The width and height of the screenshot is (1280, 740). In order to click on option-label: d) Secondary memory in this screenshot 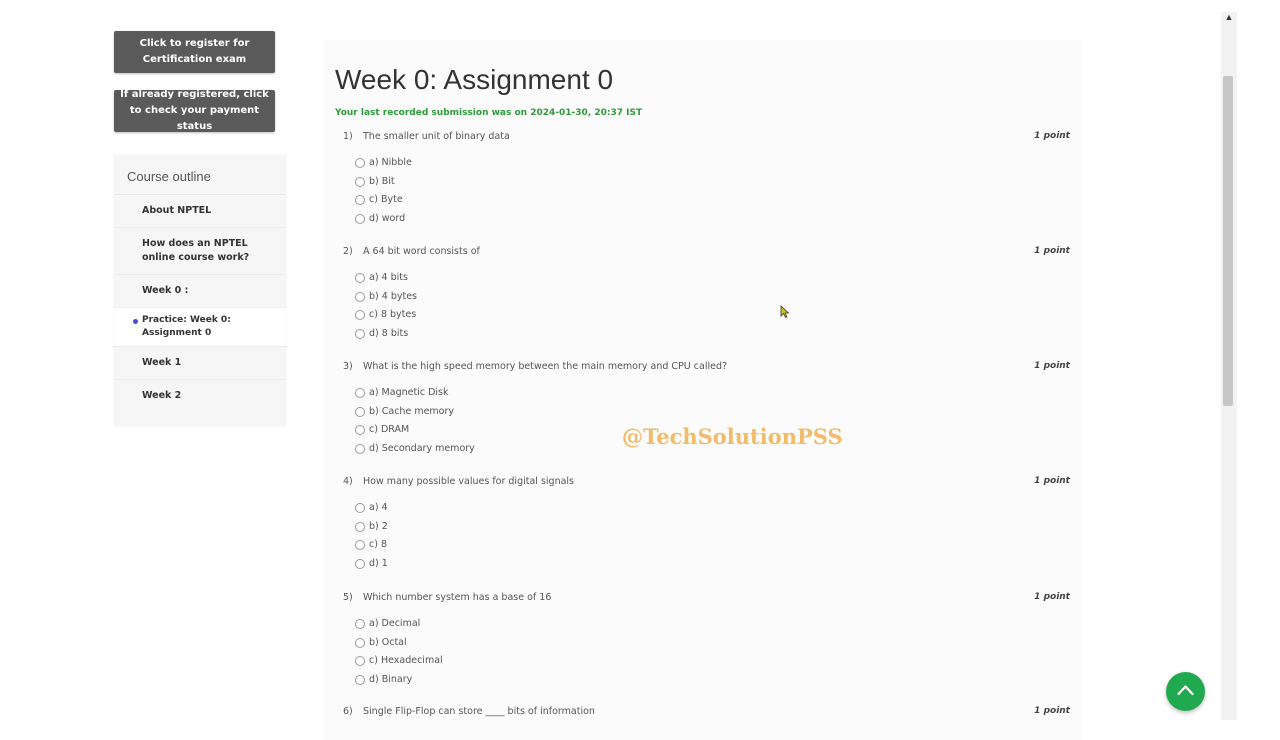, I will do `click(422, 448)`.